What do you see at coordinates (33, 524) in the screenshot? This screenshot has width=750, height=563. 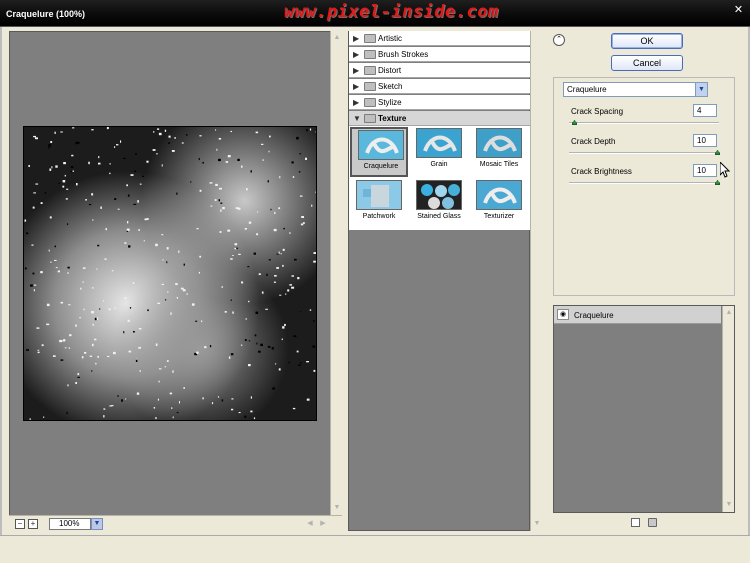 I see `zoom-in-button: +` at bounding box center [33, 524].